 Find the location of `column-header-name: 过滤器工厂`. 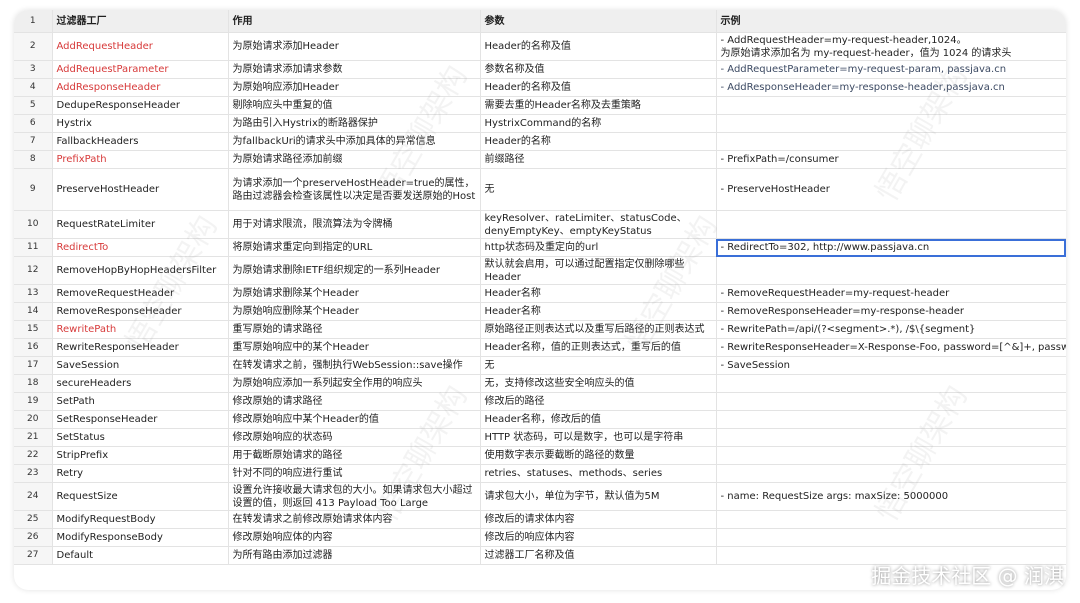

column-header-name: 过滤器工厂 is located at coordinates (140, 21).